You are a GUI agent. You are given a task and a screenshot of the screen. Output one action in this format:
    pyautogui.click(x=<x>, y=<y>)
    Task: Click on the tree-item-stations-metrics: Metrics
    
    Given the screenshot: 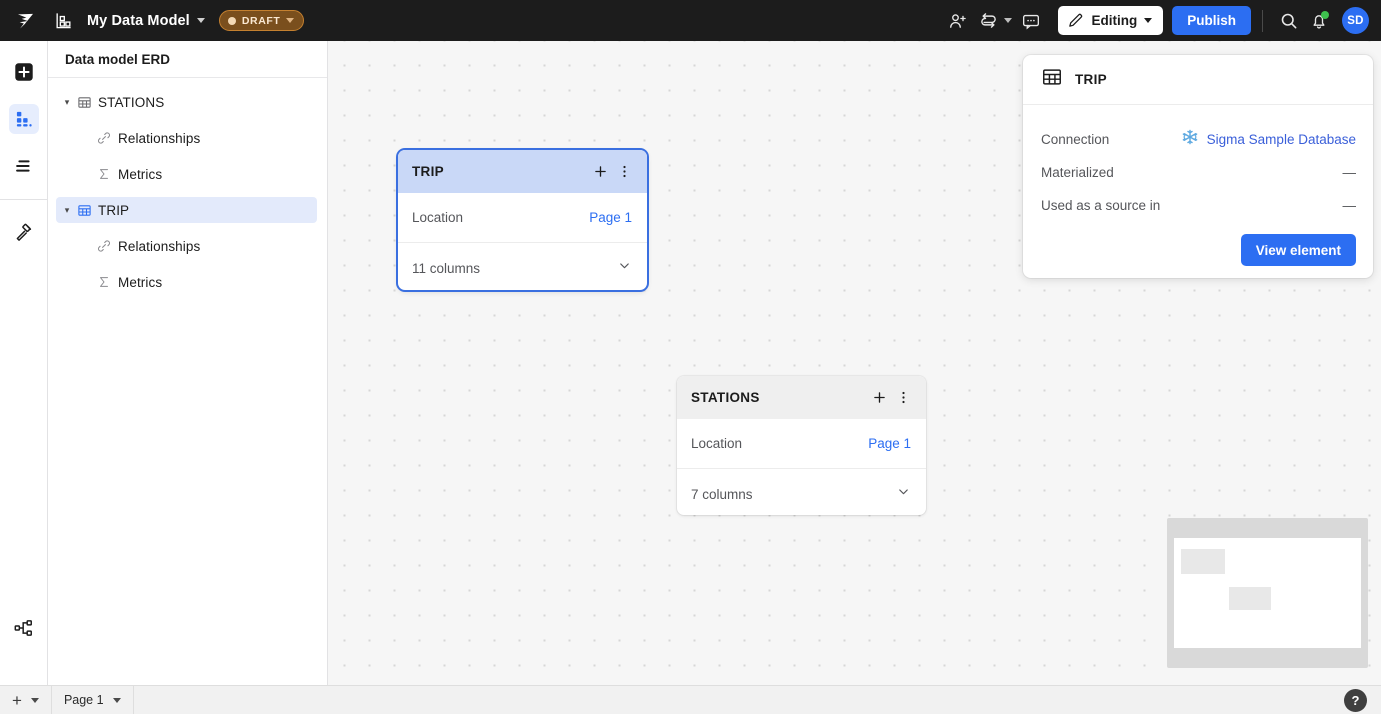 What is the action you would take?
    pyautogui.click(x=186, y=174)
    